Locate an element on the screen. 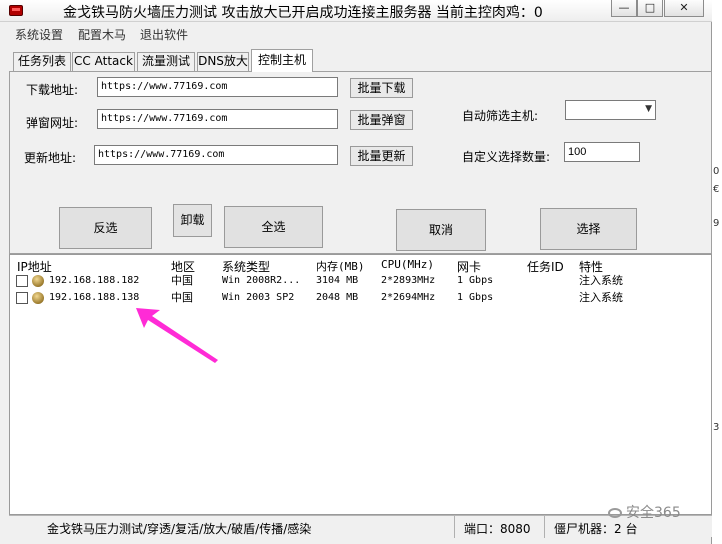 The image size is (722, 544). custom-count-input: 100 is located at coordinates (602, 152).